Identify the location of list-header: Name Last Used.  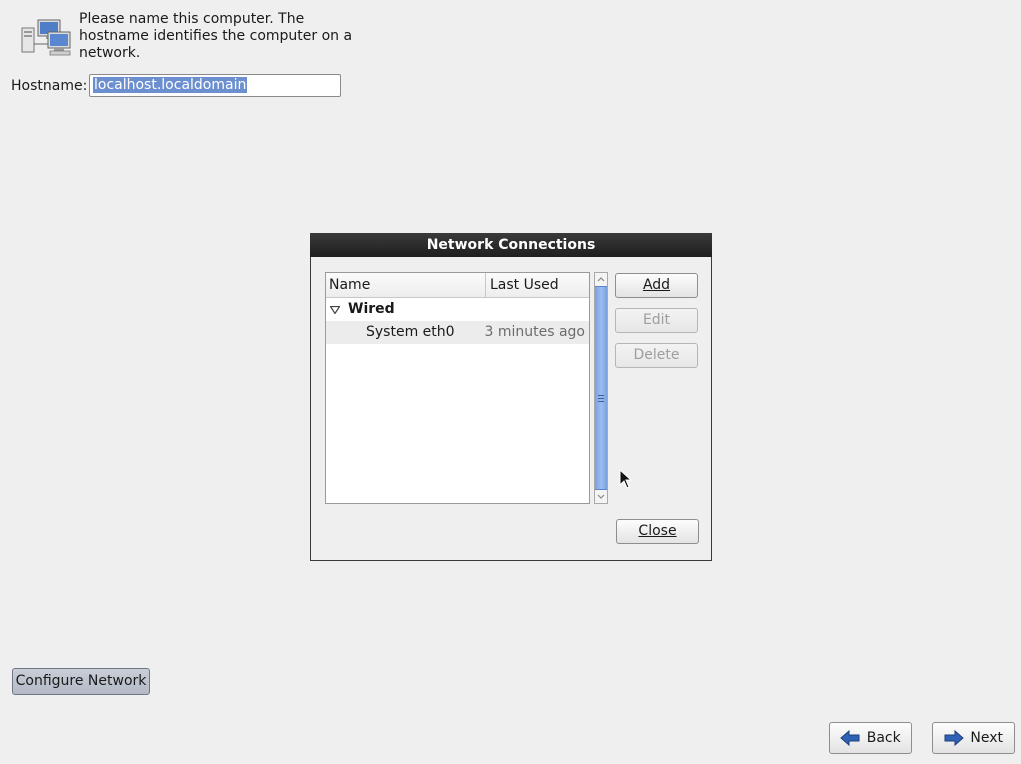
(457, 285).